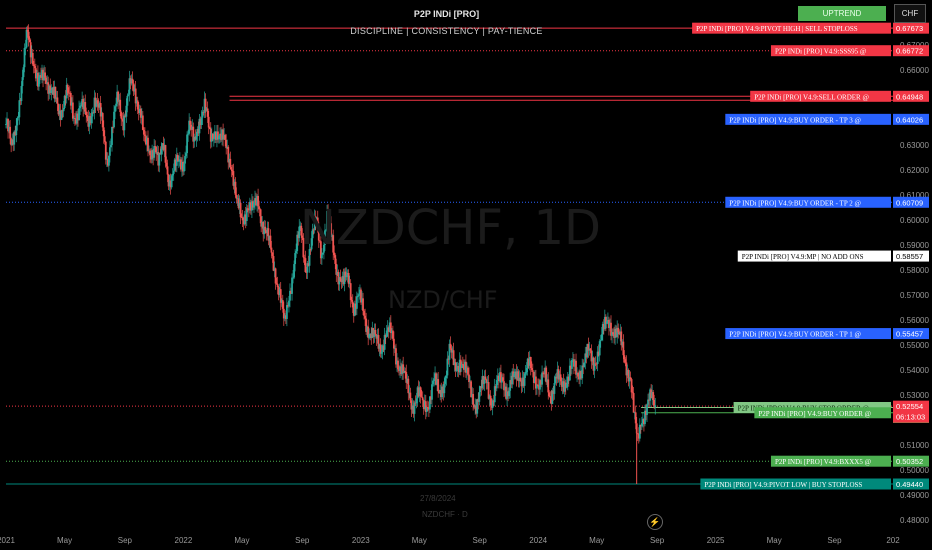  Describe the element at coordinates (914, 270) in the screenshot. I see `y-tick-label: 0.58000` at that location.